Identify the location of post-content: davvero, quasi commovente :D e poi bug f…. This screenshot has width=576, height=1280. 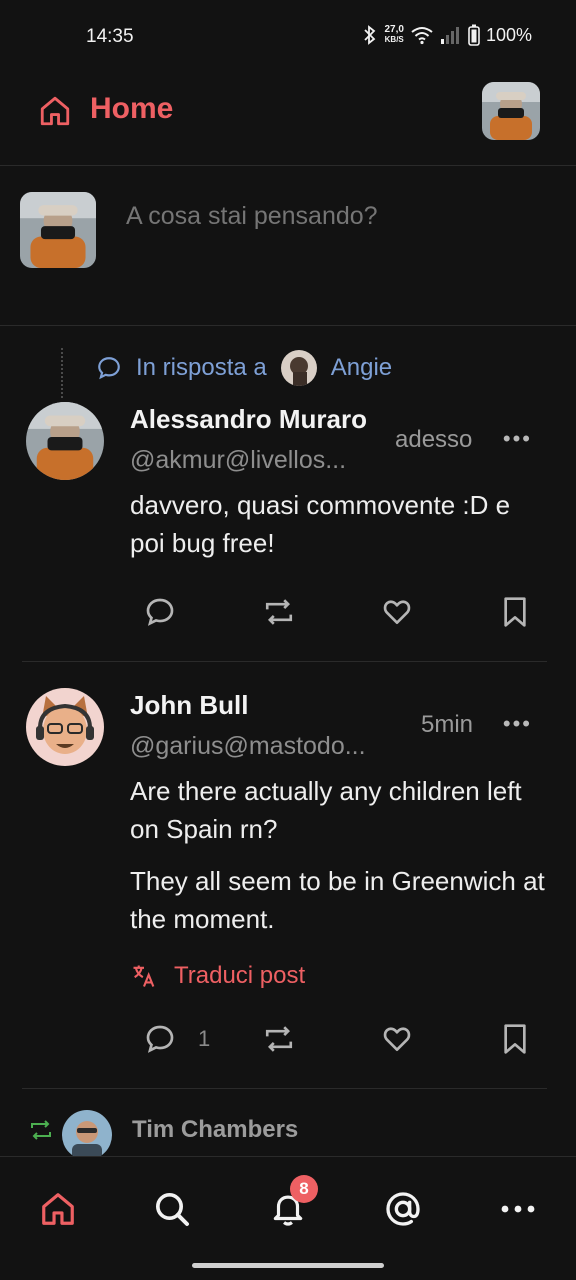
(340, 524).